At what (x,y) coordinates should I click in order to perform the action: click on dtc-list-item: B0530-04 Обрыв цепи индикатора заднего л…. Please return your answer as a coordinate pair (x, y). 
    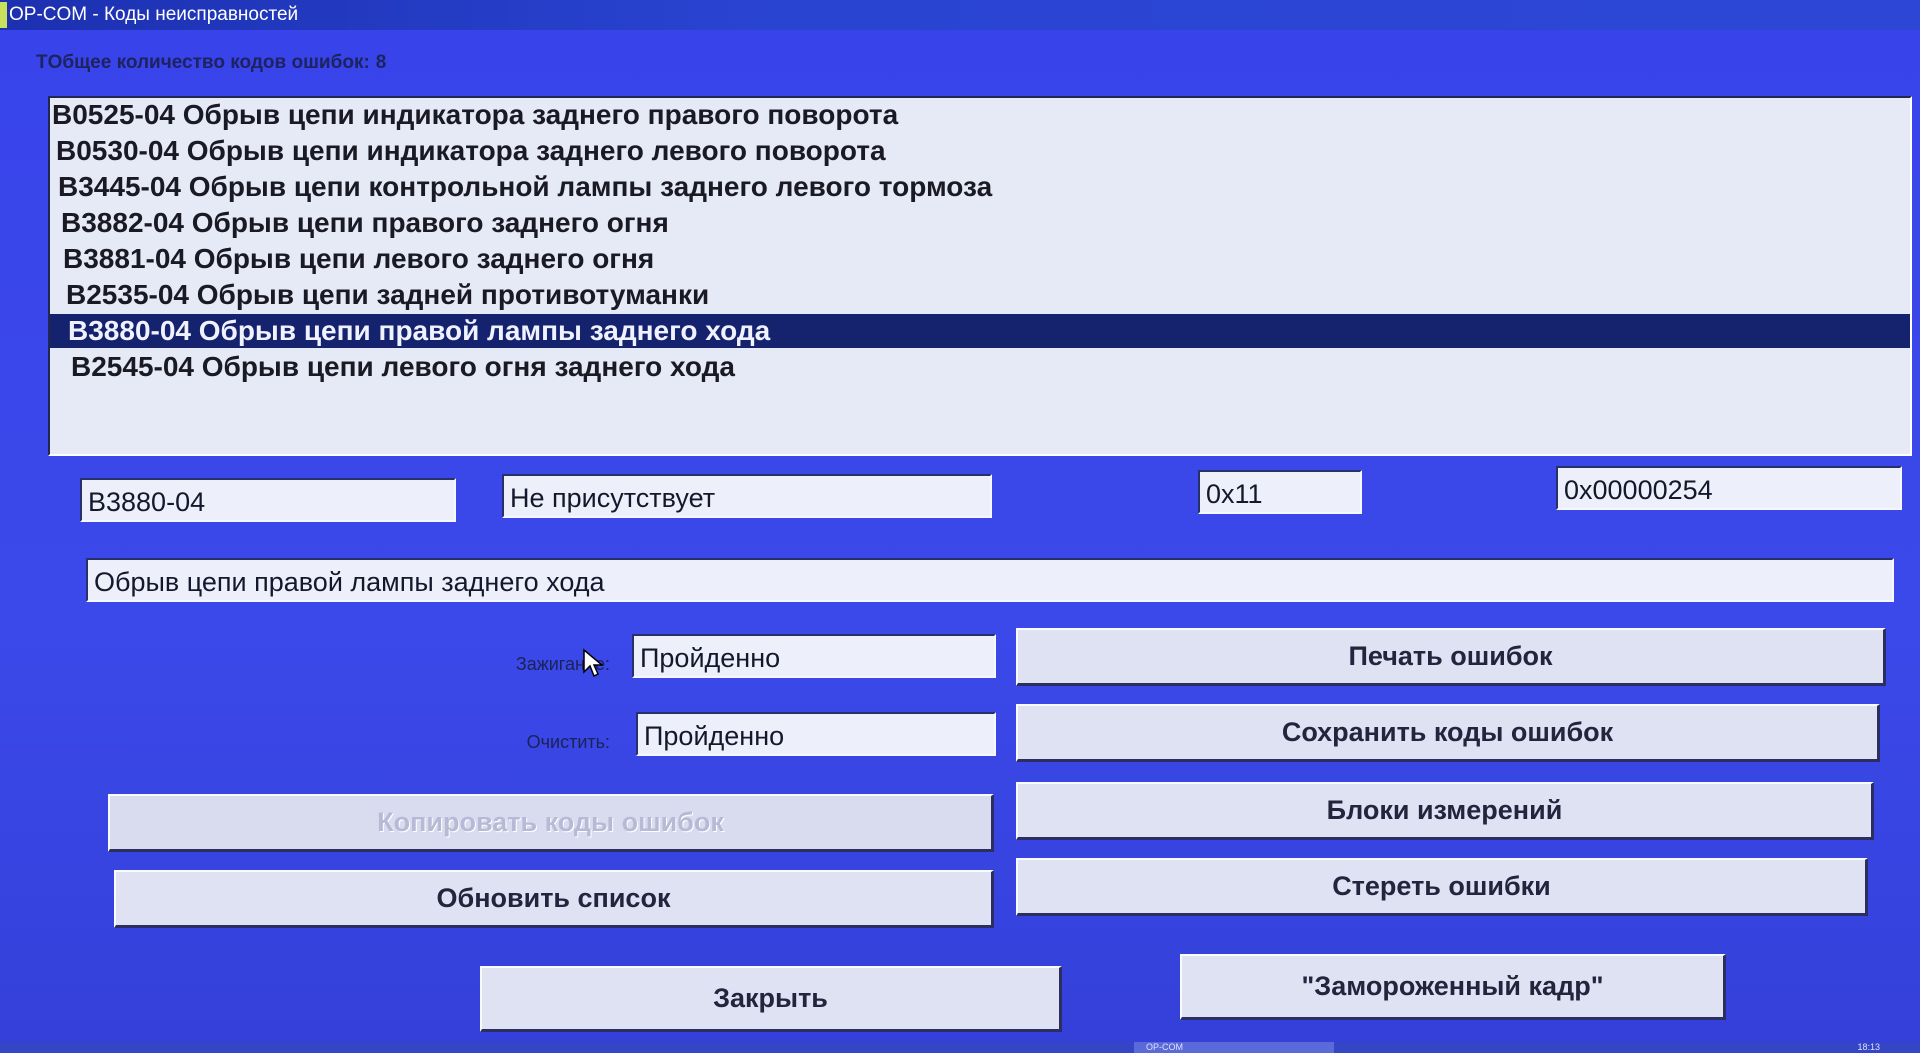
    Looking at the image, I should click on (980, 151).